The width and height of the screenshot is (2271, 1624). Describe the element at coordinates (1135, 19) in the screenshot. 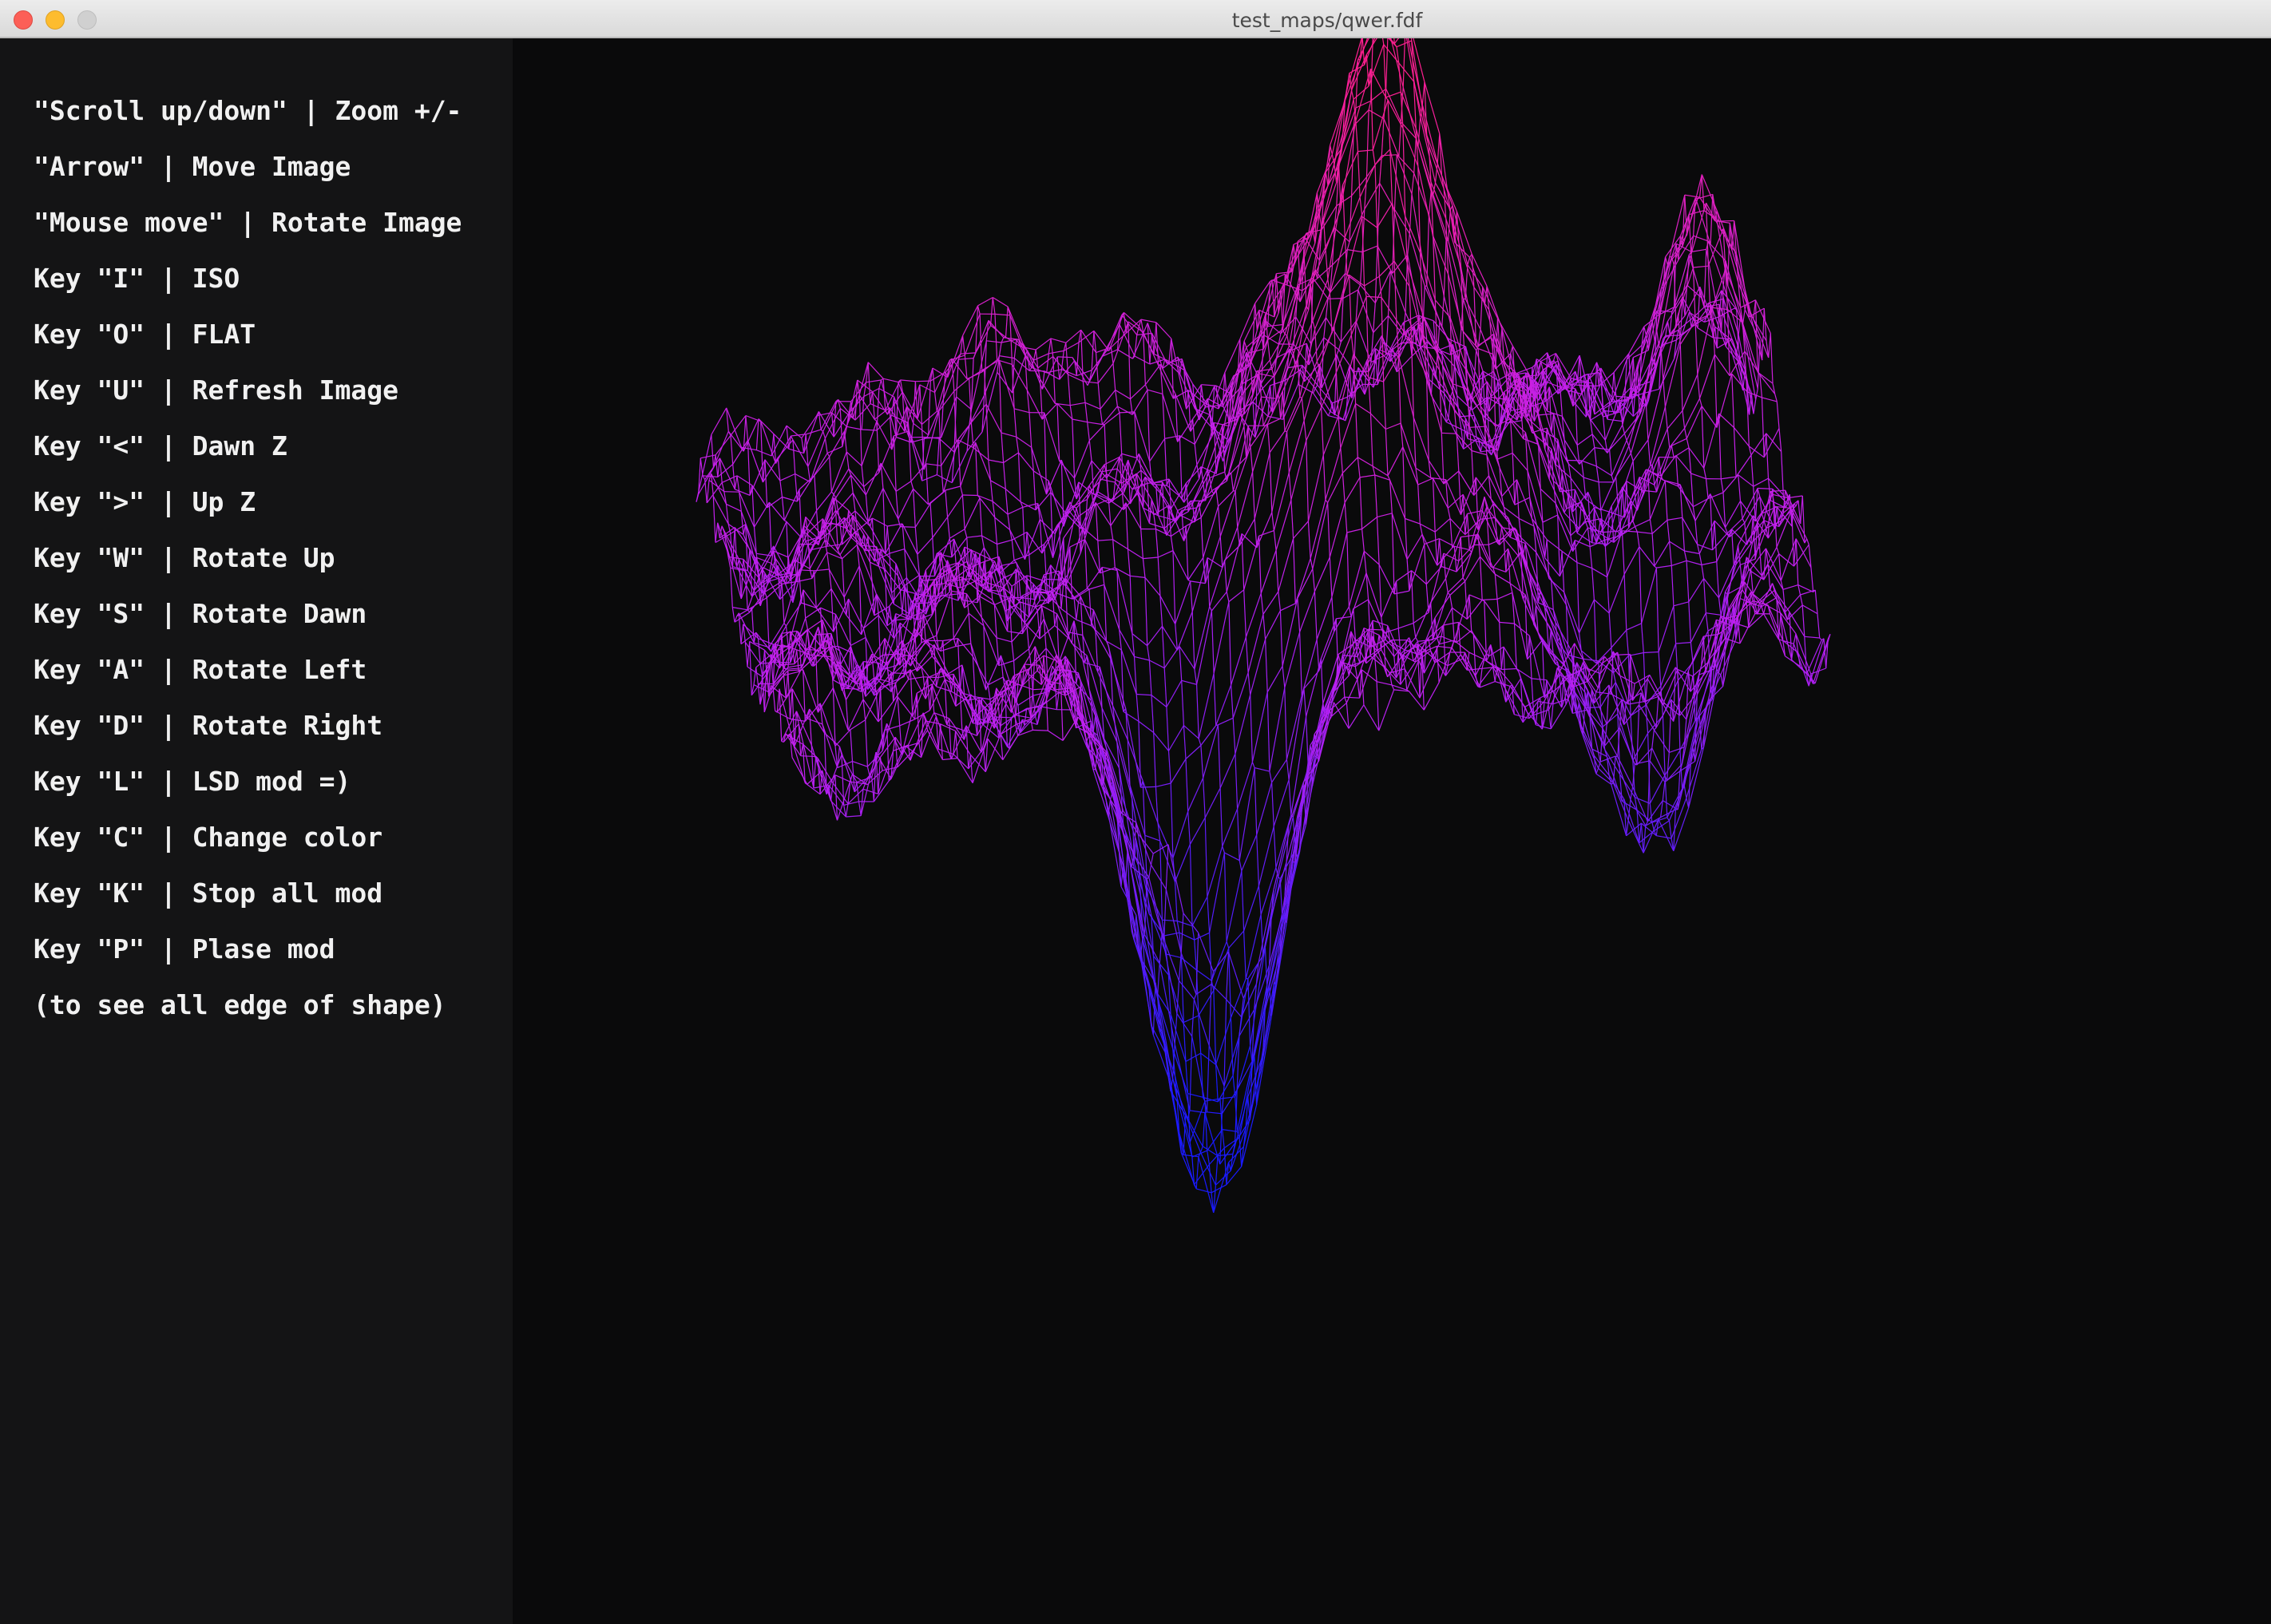

I see `title-bar: test_maps/qwer.fdf` at that location.